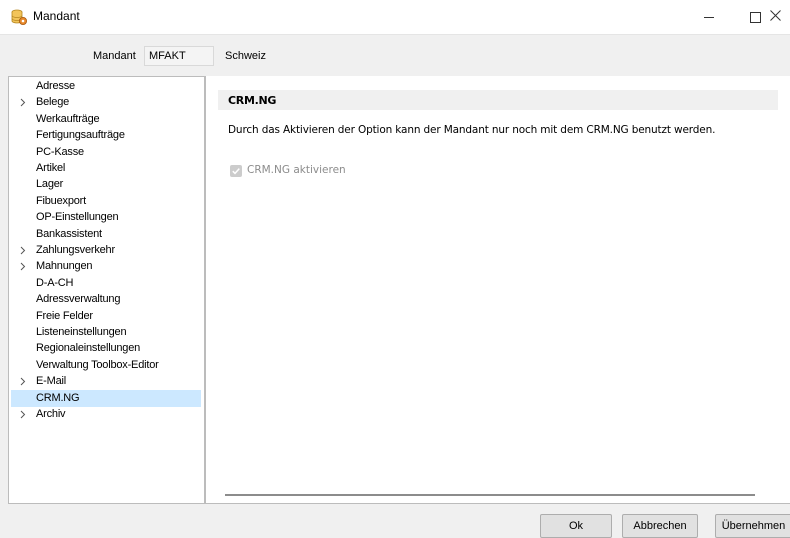 Image resolution: width=790 pixels, height=538 pixels. What do you see at coordinates (752, 526) in the screenshot?
I see `apply-button: Übernehmen` at bounding box center [752, 526].